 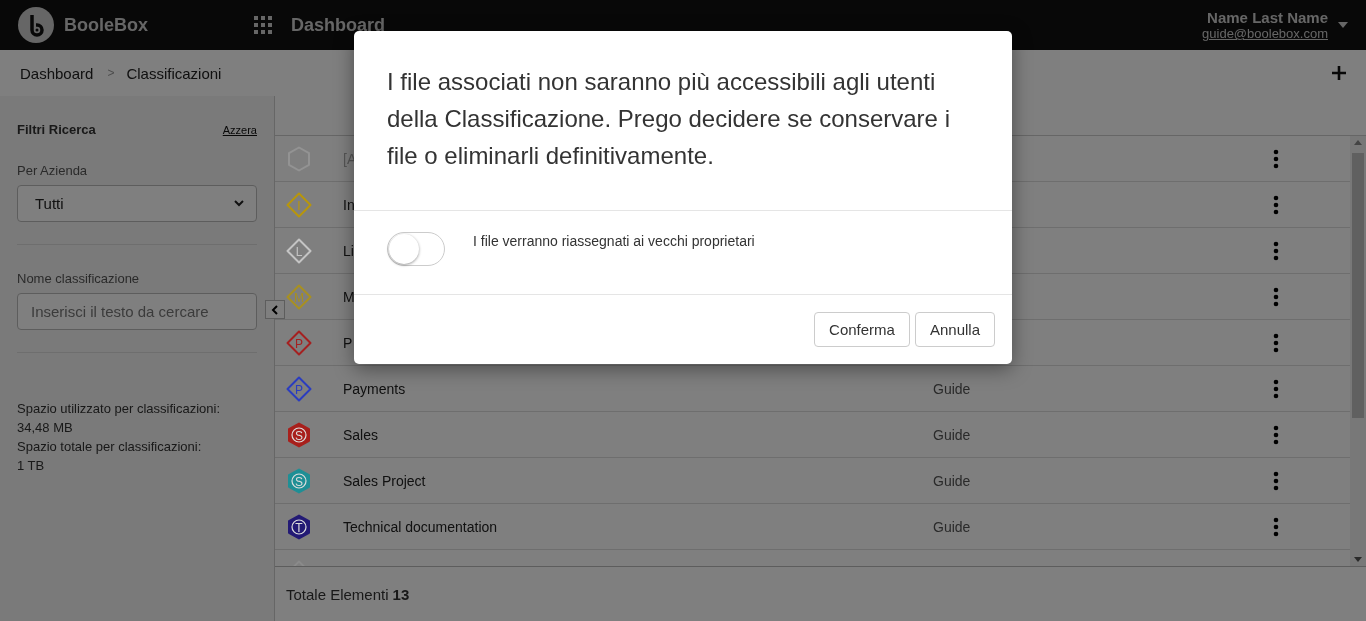 What do you see at coordinates (337, 594) in the screenshot?
I see `total-label: Totale Elementi` at bounding box center [337, 594].